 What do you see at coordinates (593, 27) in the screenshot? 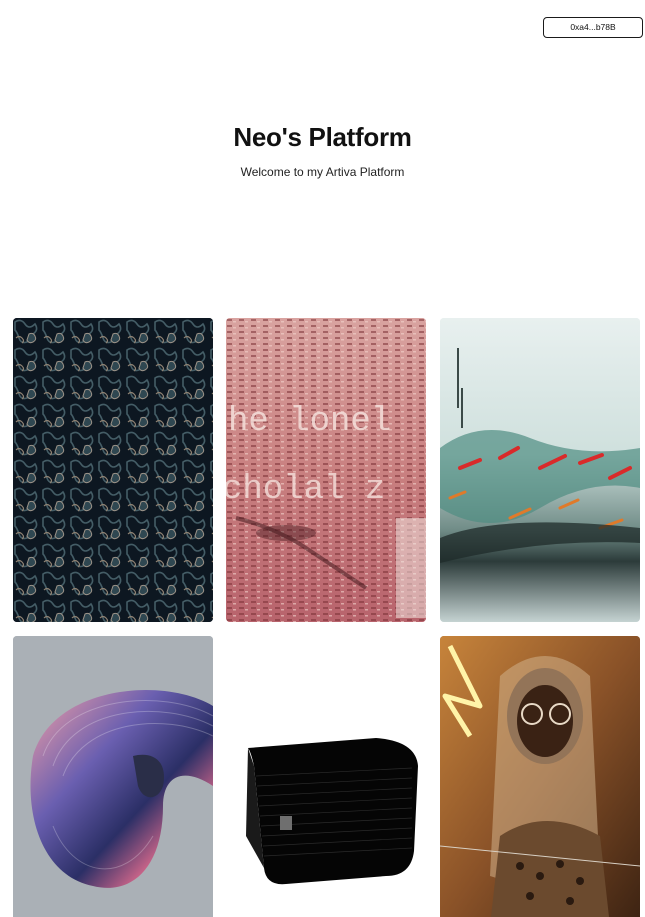
I see `wallet-address-button: 0xa4...b78B` at bounding box center [593, 27].